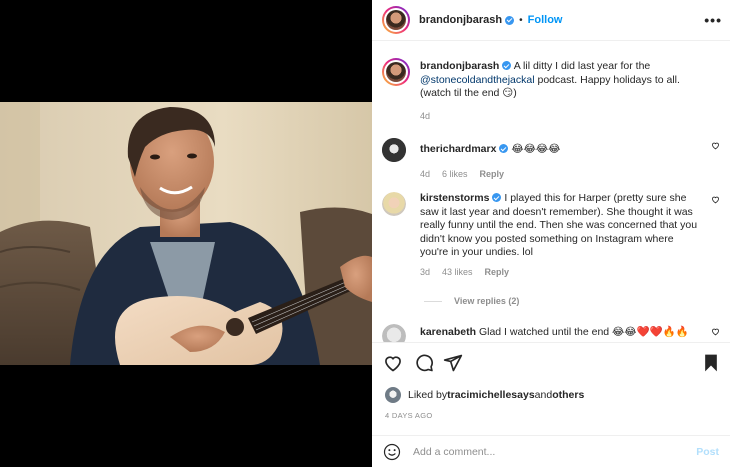 Image resolution: width=730 pixels, height=467 pixels. Describe the element at coordinates (425, 116) in the screenshot. I see `caption-time: 4d` at that location.